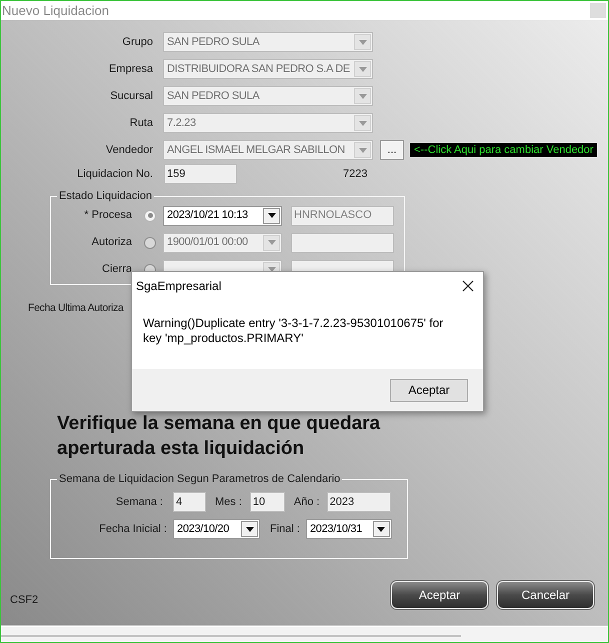 Image resolution: width=609 pixels, height=643 pixels. I want to click on field-label: Mes :, so click(228, 502).